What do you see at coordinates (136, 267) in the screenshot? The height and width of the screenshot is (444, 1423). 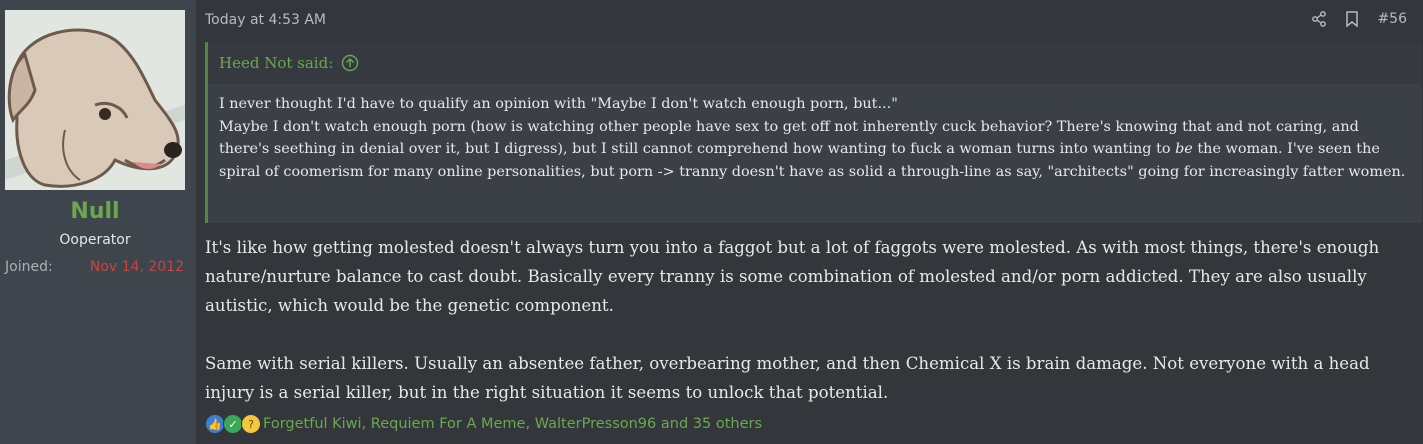 I see `joined-date: Nov 14, 2012` at bounding box center [136, 267].